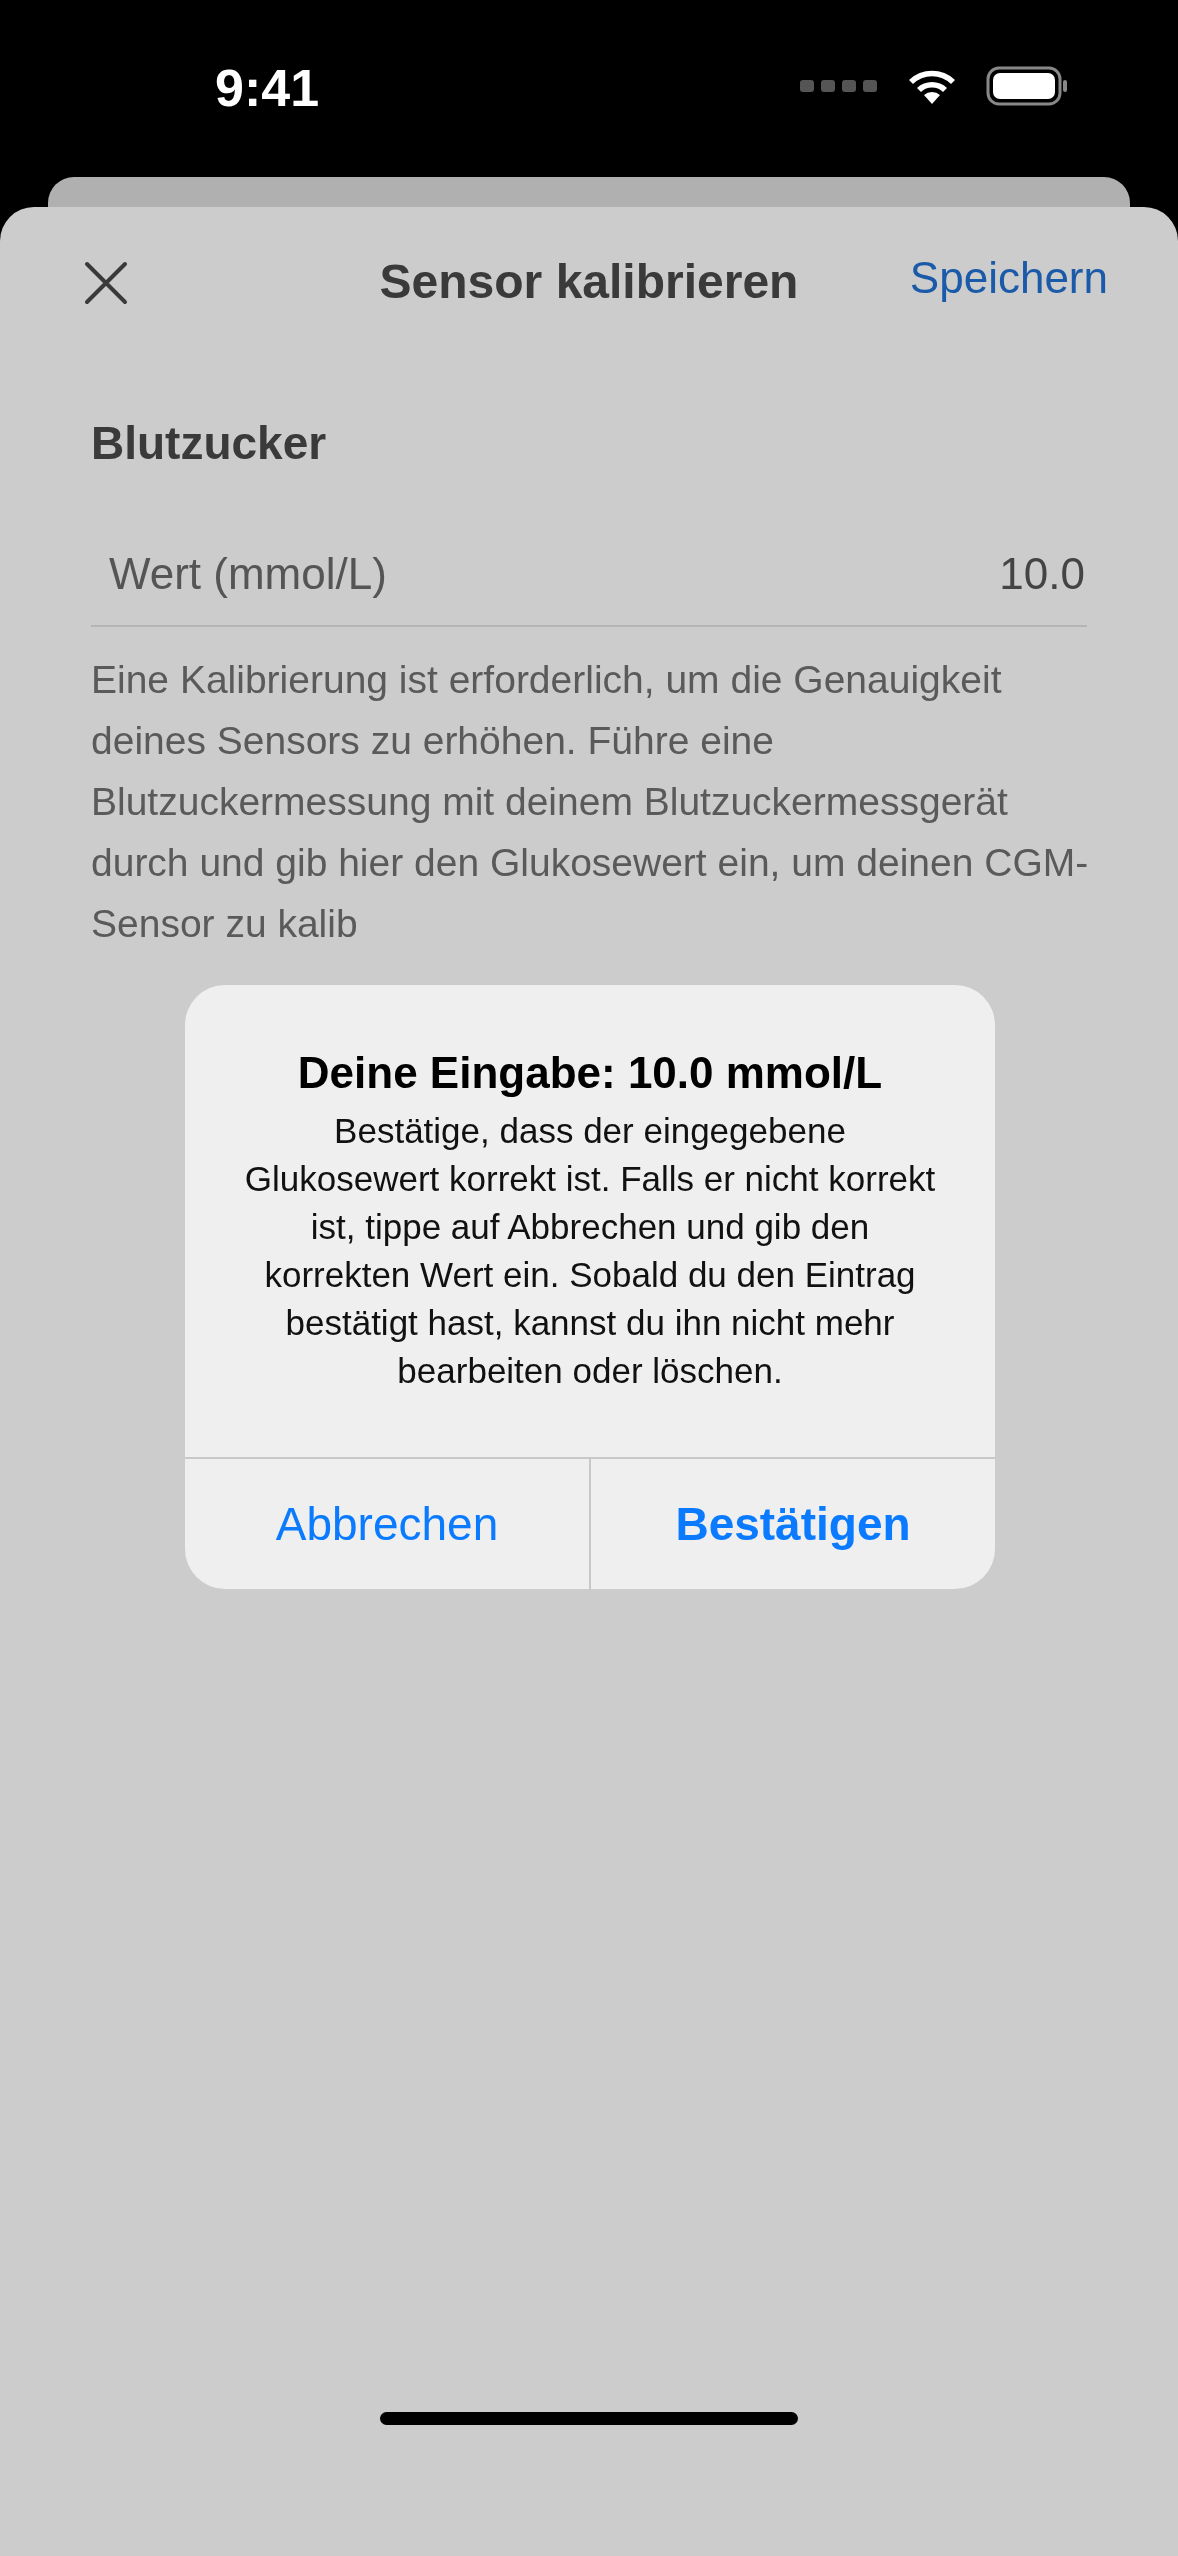 The height and width of the screenshot is (2556, 1178). What do you see at coordinates (209, 443) in the screenshot?
I see `section-title: Blutzucker` at bounding box center [209, 443].